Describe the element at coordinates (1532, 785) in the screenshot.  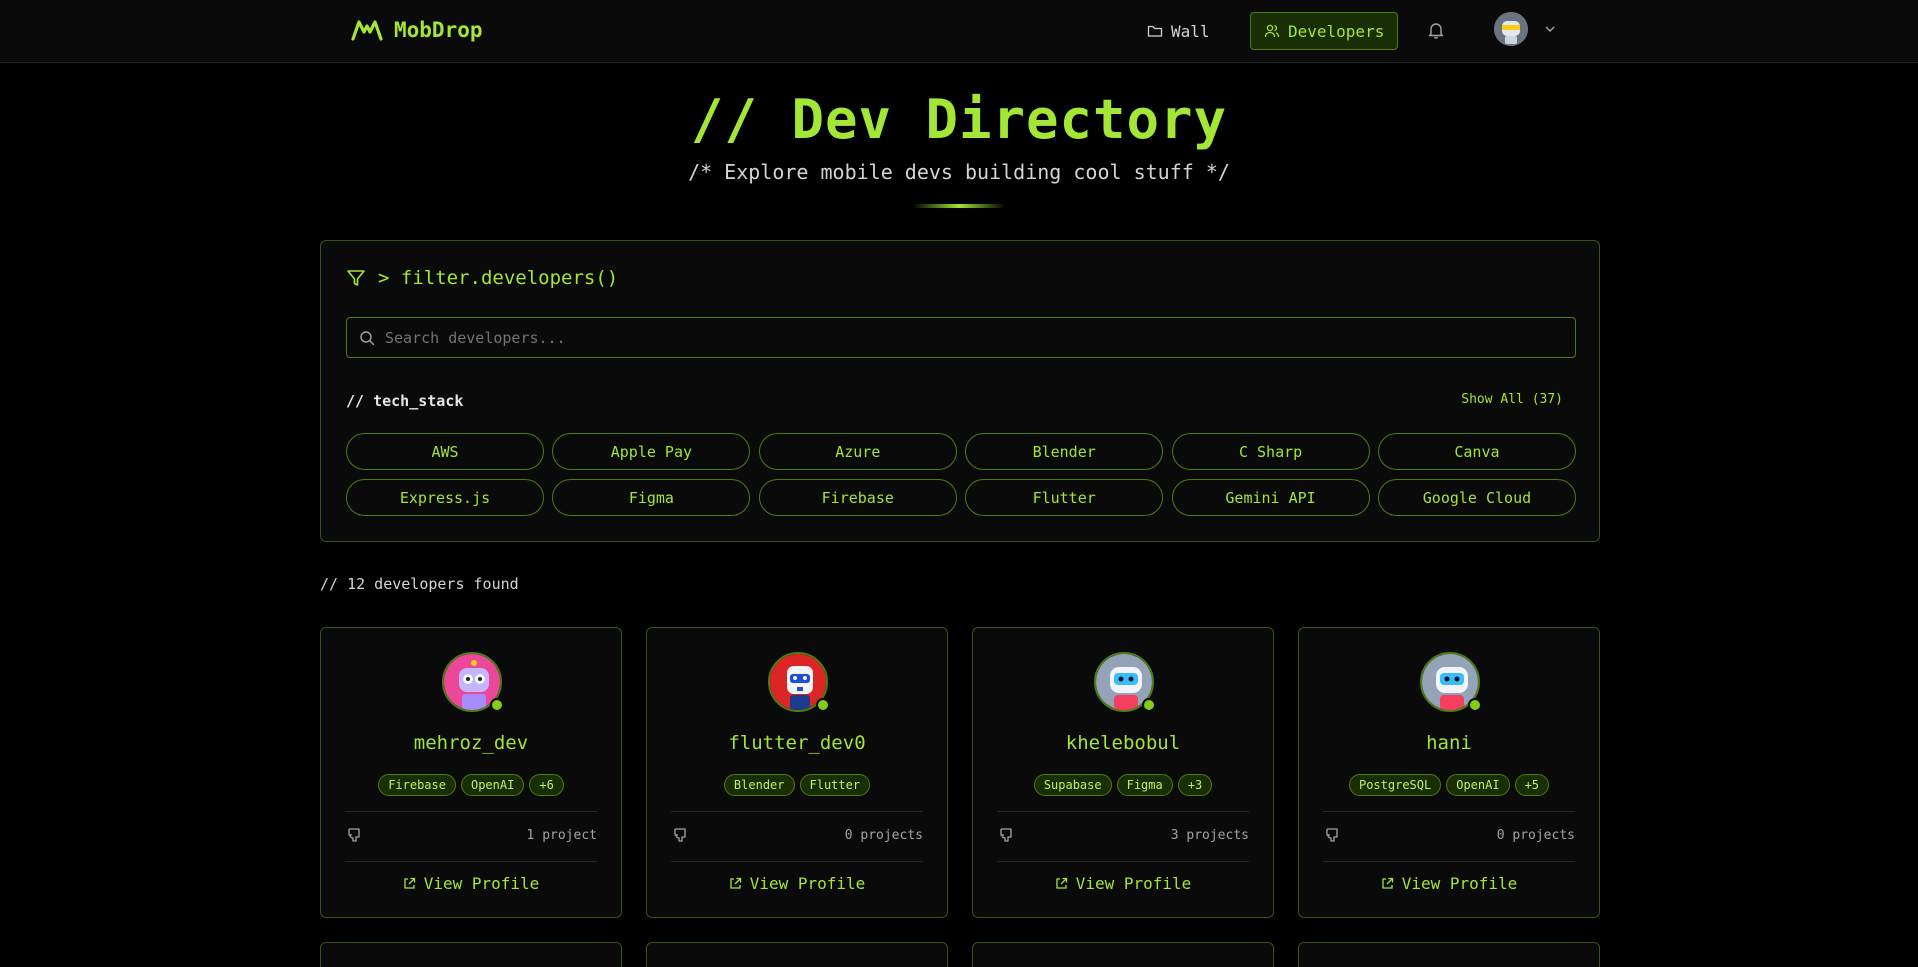
I see `more-tags-badge: +5` at that location.